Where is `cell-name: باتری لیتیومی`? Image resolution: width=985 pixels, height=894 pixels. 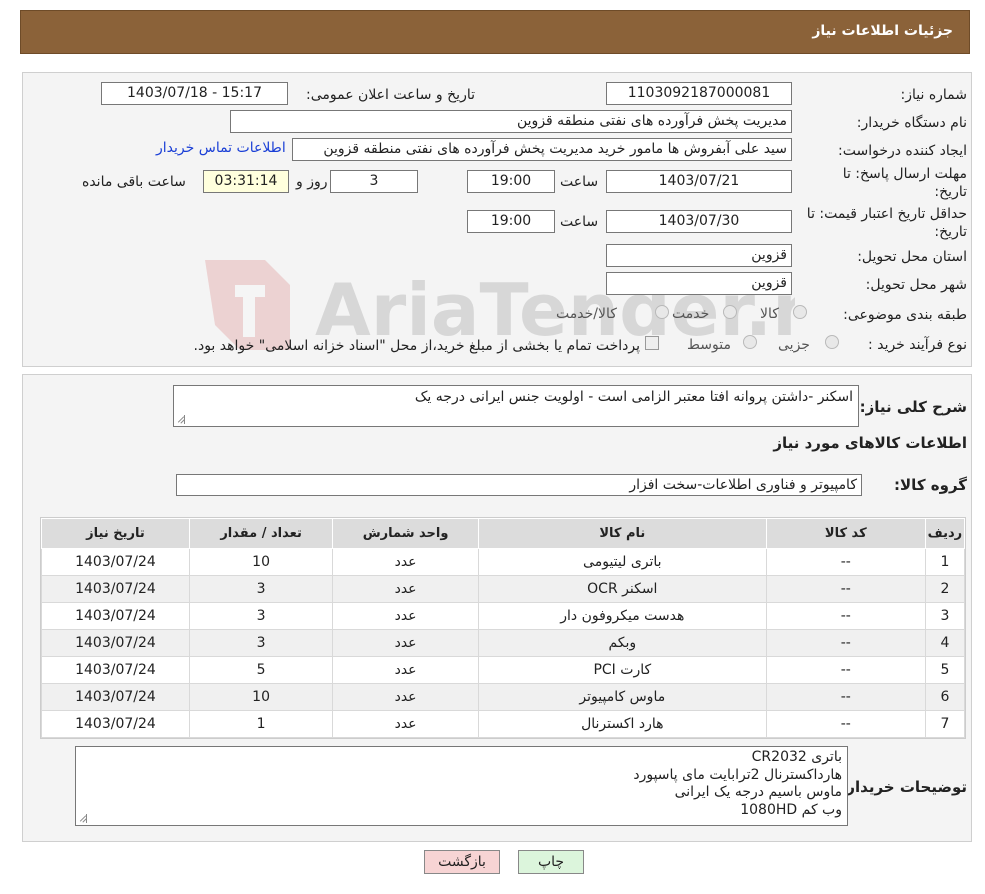
cell-name: باتری لیتیومی is located at coordinates (622, 562).